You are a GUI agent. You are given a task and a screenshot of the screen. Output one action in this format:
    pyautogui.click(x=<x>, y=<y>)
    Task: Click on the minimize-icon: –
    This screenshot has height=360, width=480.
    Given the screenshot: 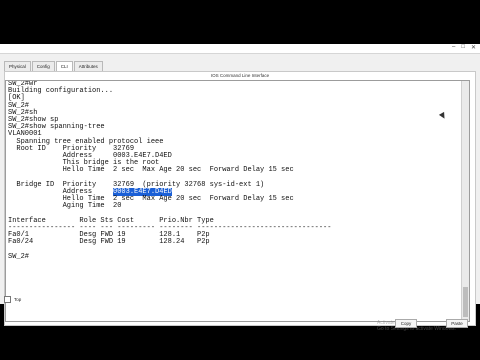 What is the action you would take?
    pyautogui.click(x=453, y=47)
    